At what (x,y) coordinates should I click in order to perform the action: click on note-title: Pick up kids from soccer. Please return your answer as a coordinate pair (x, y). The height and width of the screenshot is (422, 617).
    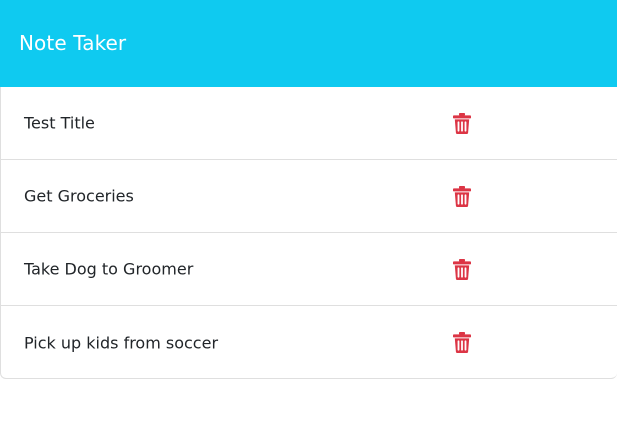
    Looking at the image, I should click on (121, 342).